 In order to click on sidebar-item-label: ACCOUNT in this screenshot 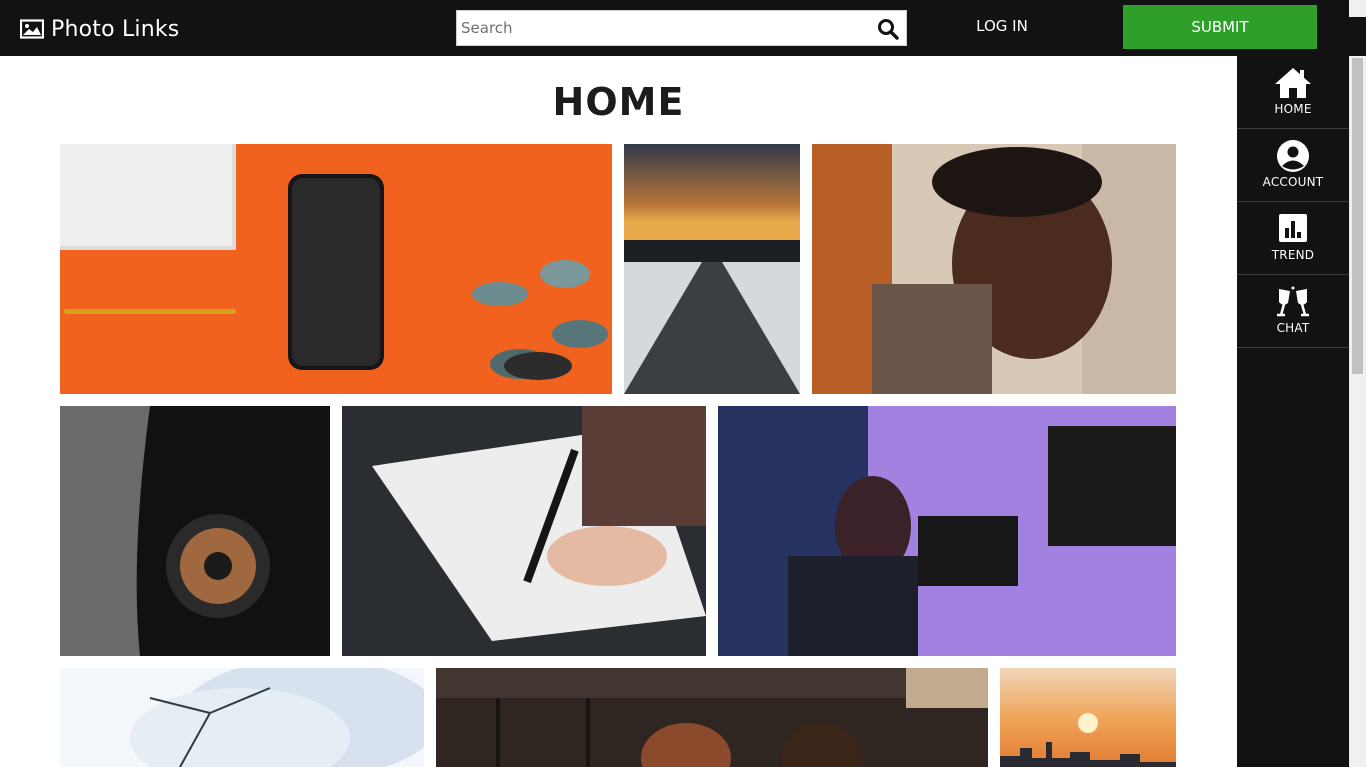, I will do `click(1293, 182)`.